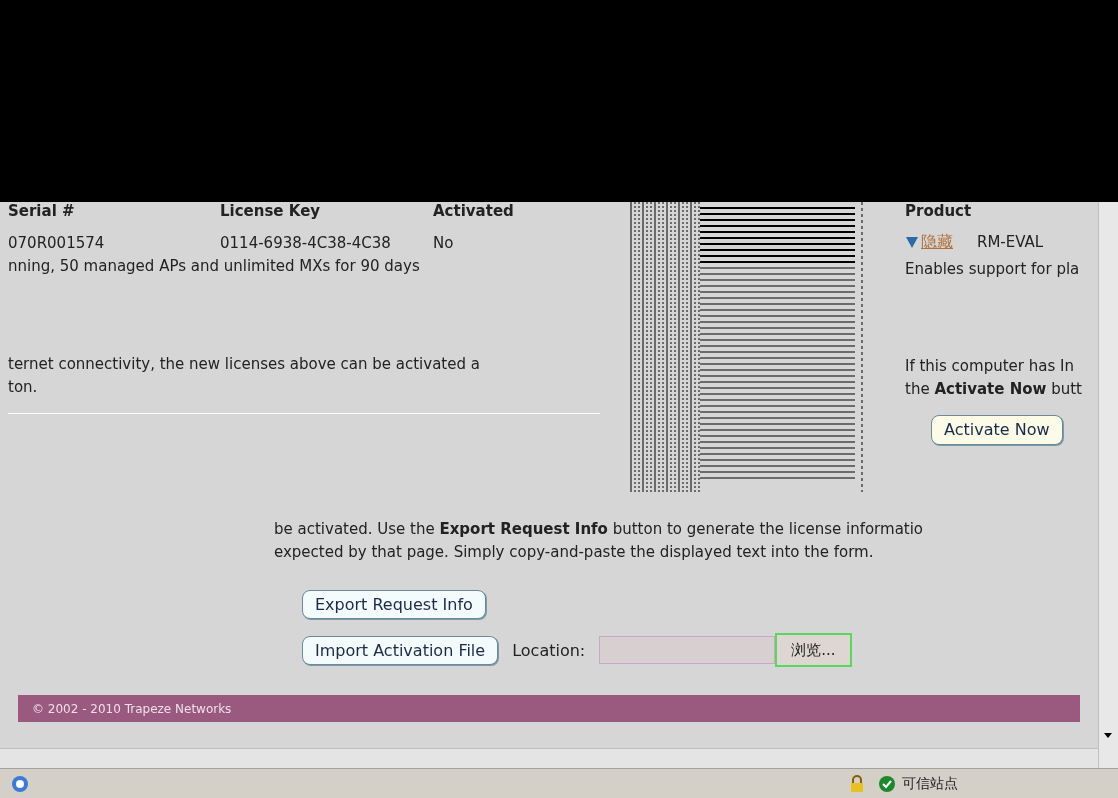  I want to click on horizontal-scrollbar, so click(549, 758).